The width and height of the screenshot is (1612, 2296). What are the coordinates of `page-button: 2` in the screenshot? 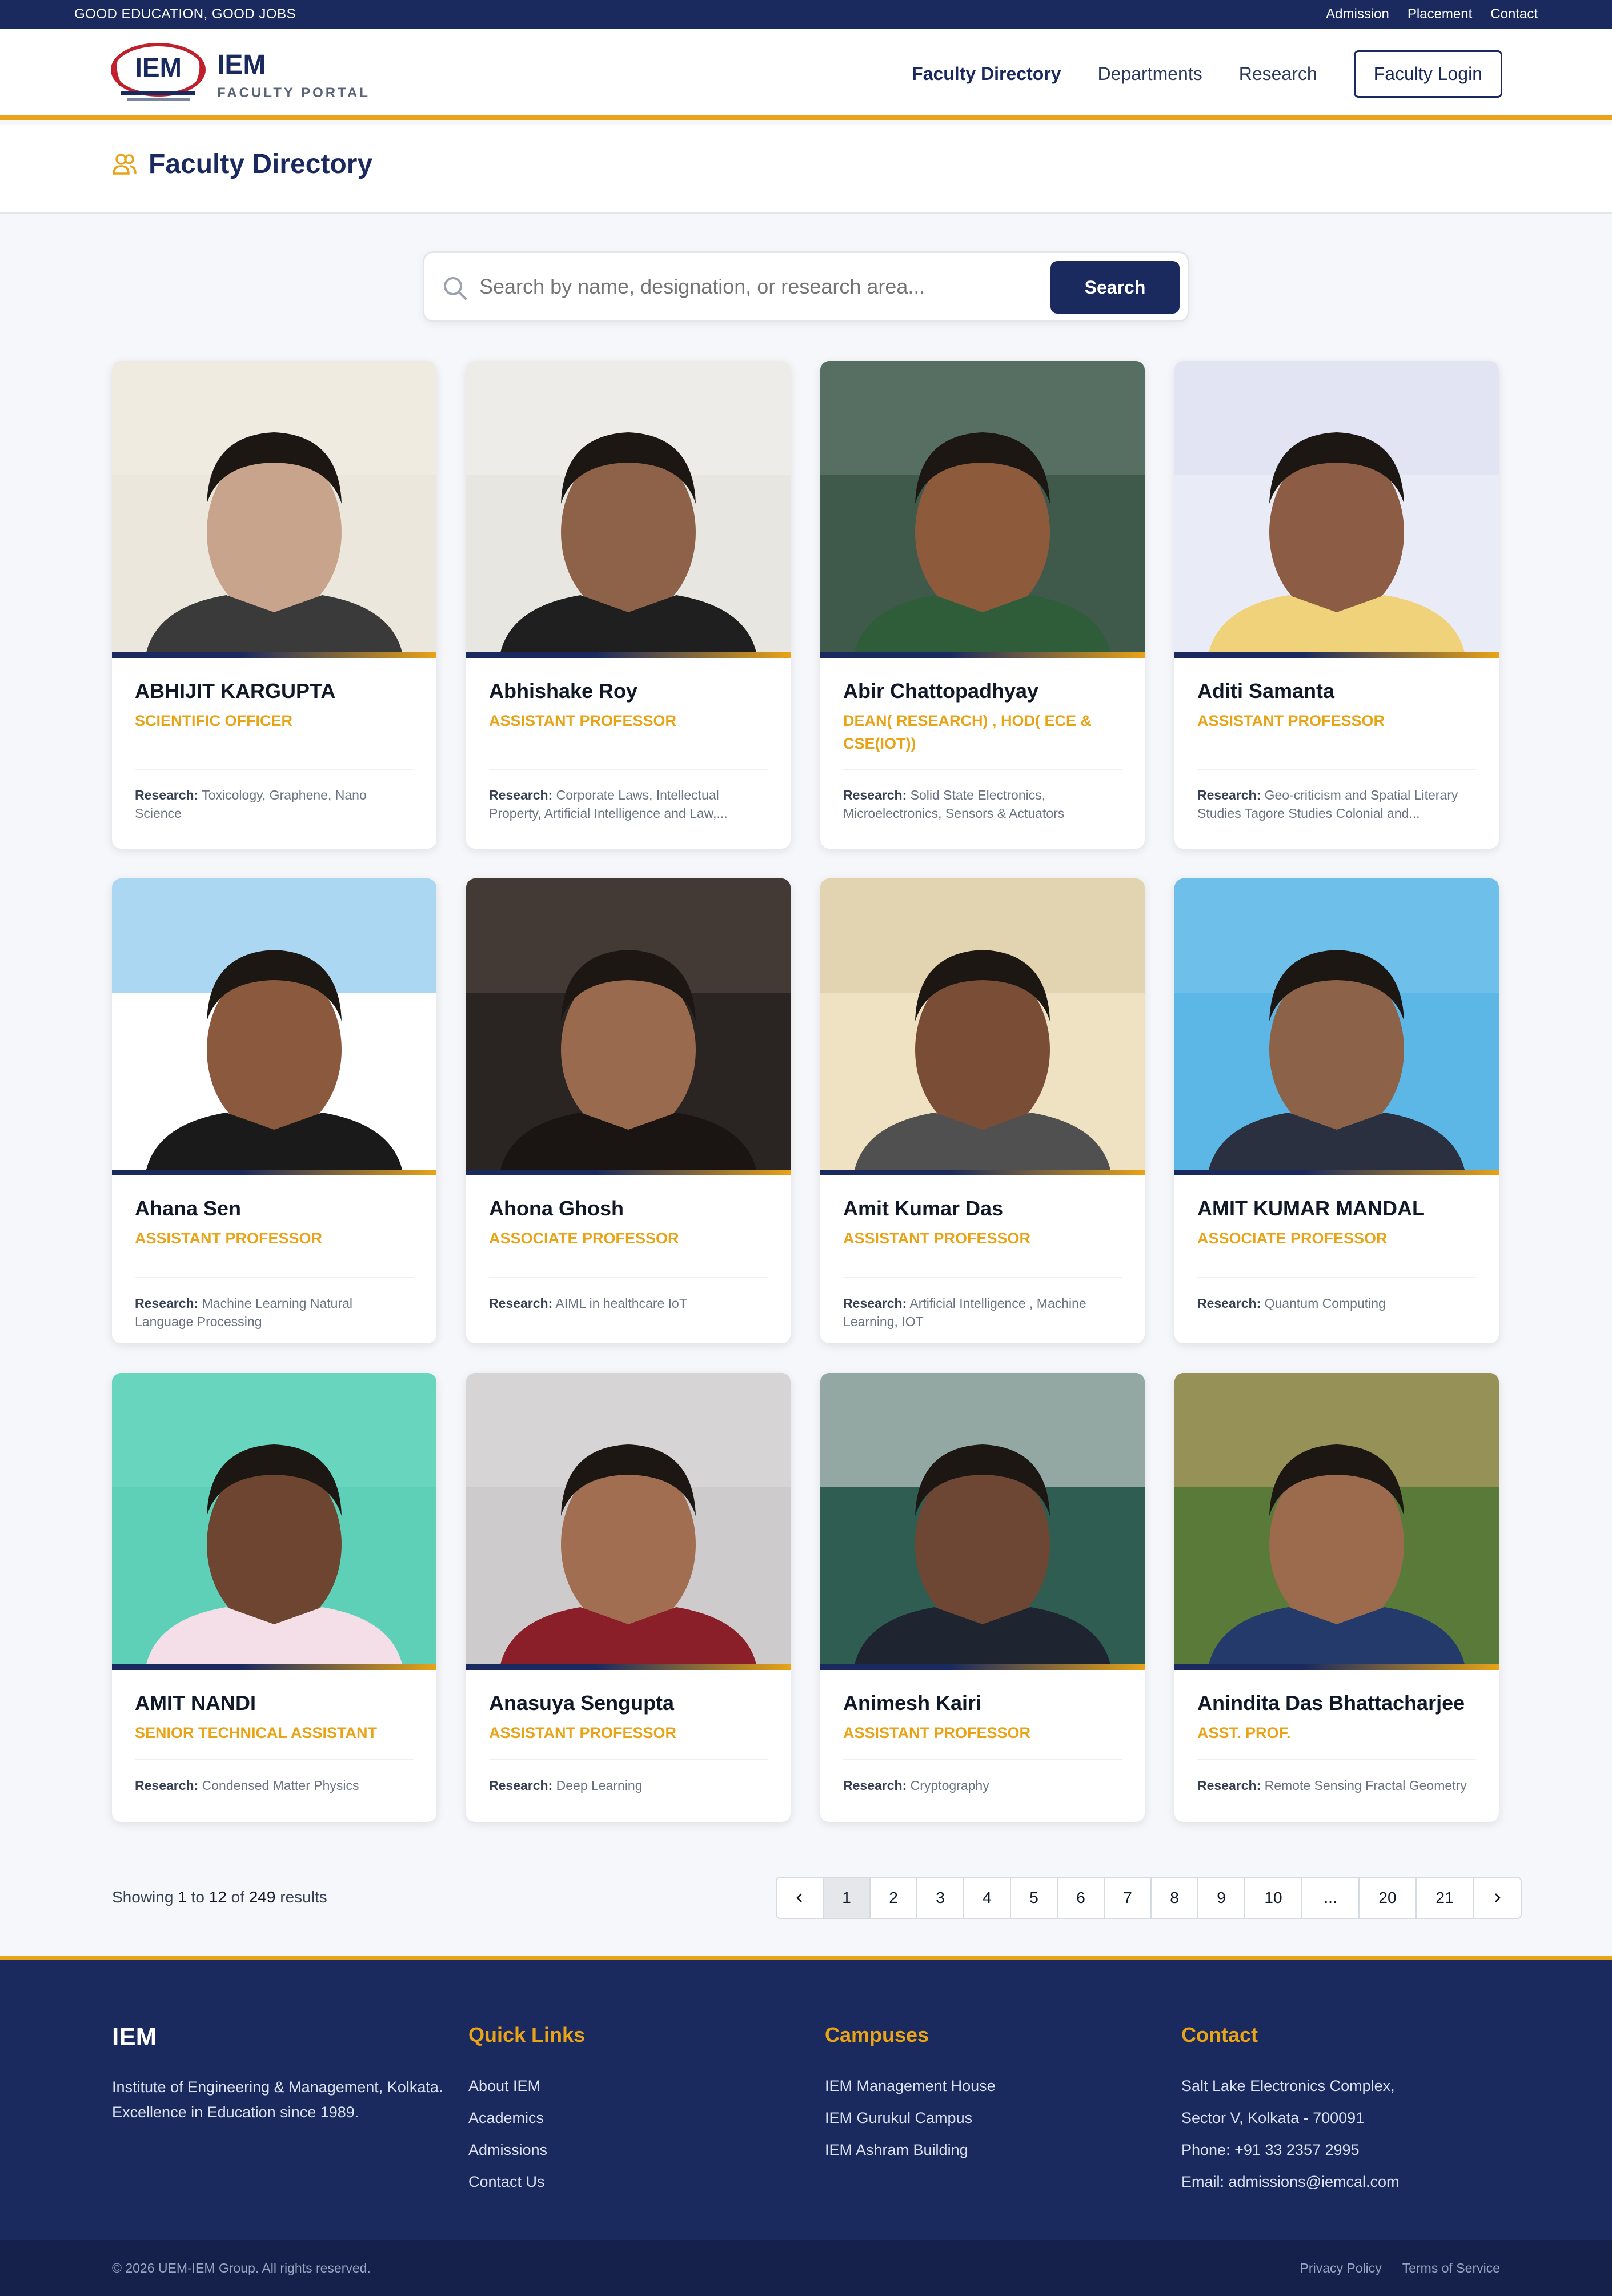 It's located at (894, 1898).